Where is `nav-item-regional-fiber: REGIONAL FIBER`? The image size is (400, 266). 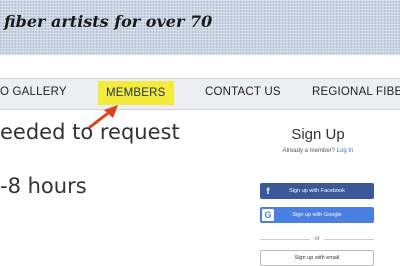 nav-item-regional-fiber: REGIONAL FIBER is located at coordinates (356, 92).